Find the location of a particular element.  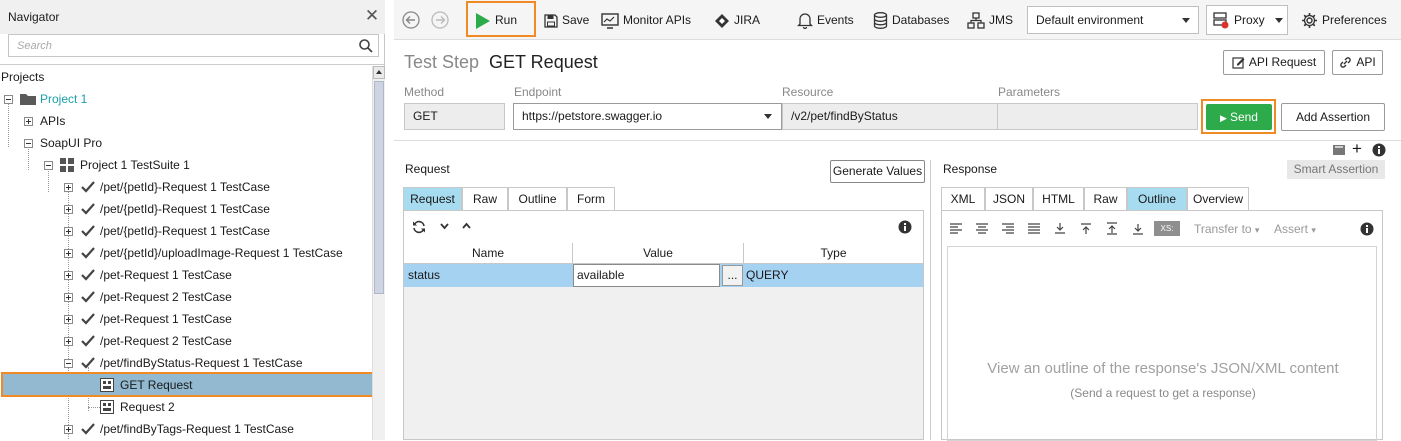

back-icon is located at coordinates (411, 20).